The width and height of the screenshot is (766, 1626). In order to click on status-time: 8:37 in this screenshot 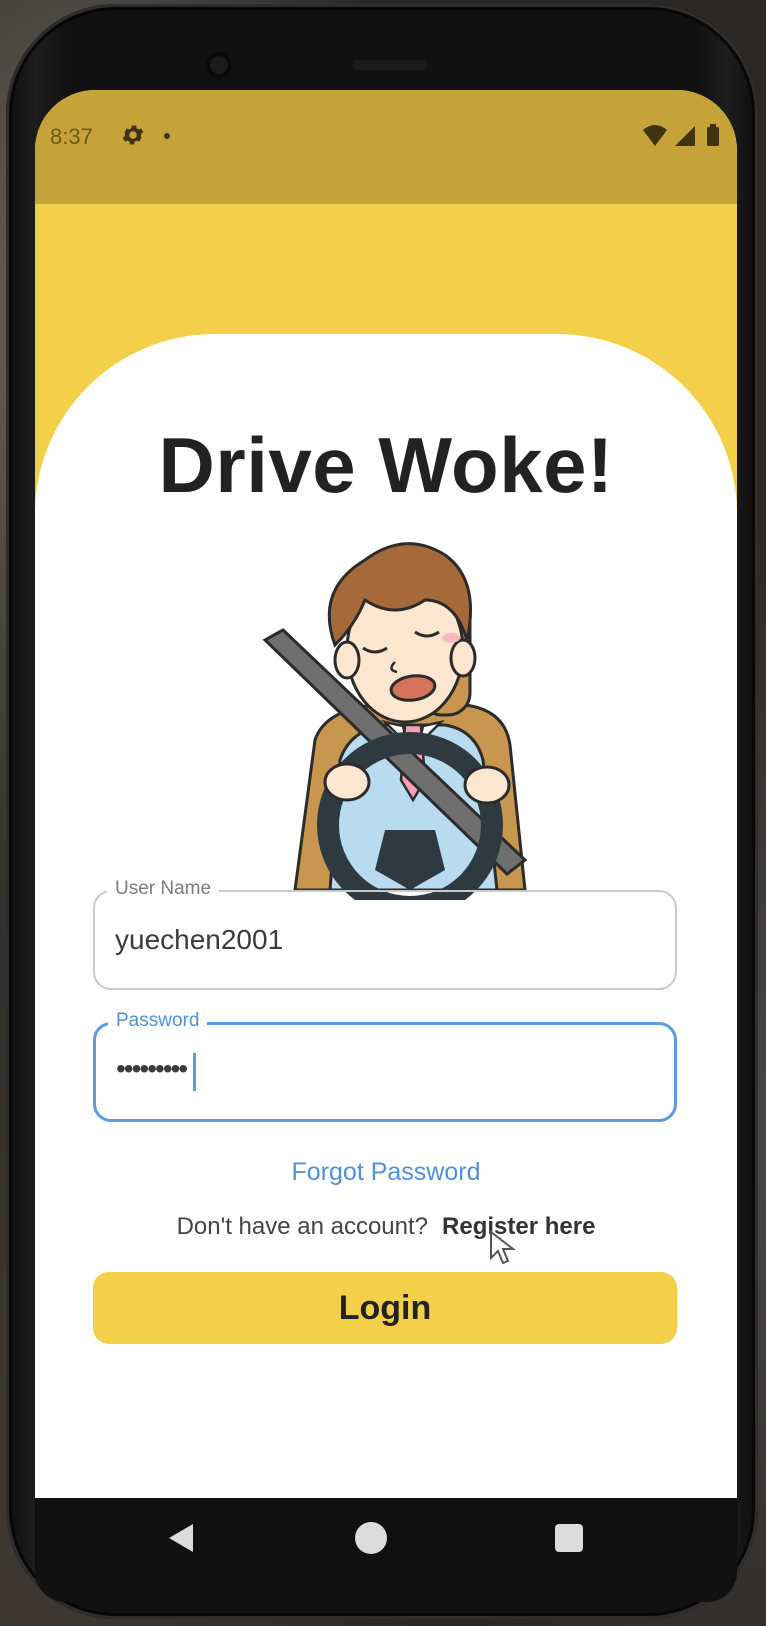, I will do `click(71, 136)`.